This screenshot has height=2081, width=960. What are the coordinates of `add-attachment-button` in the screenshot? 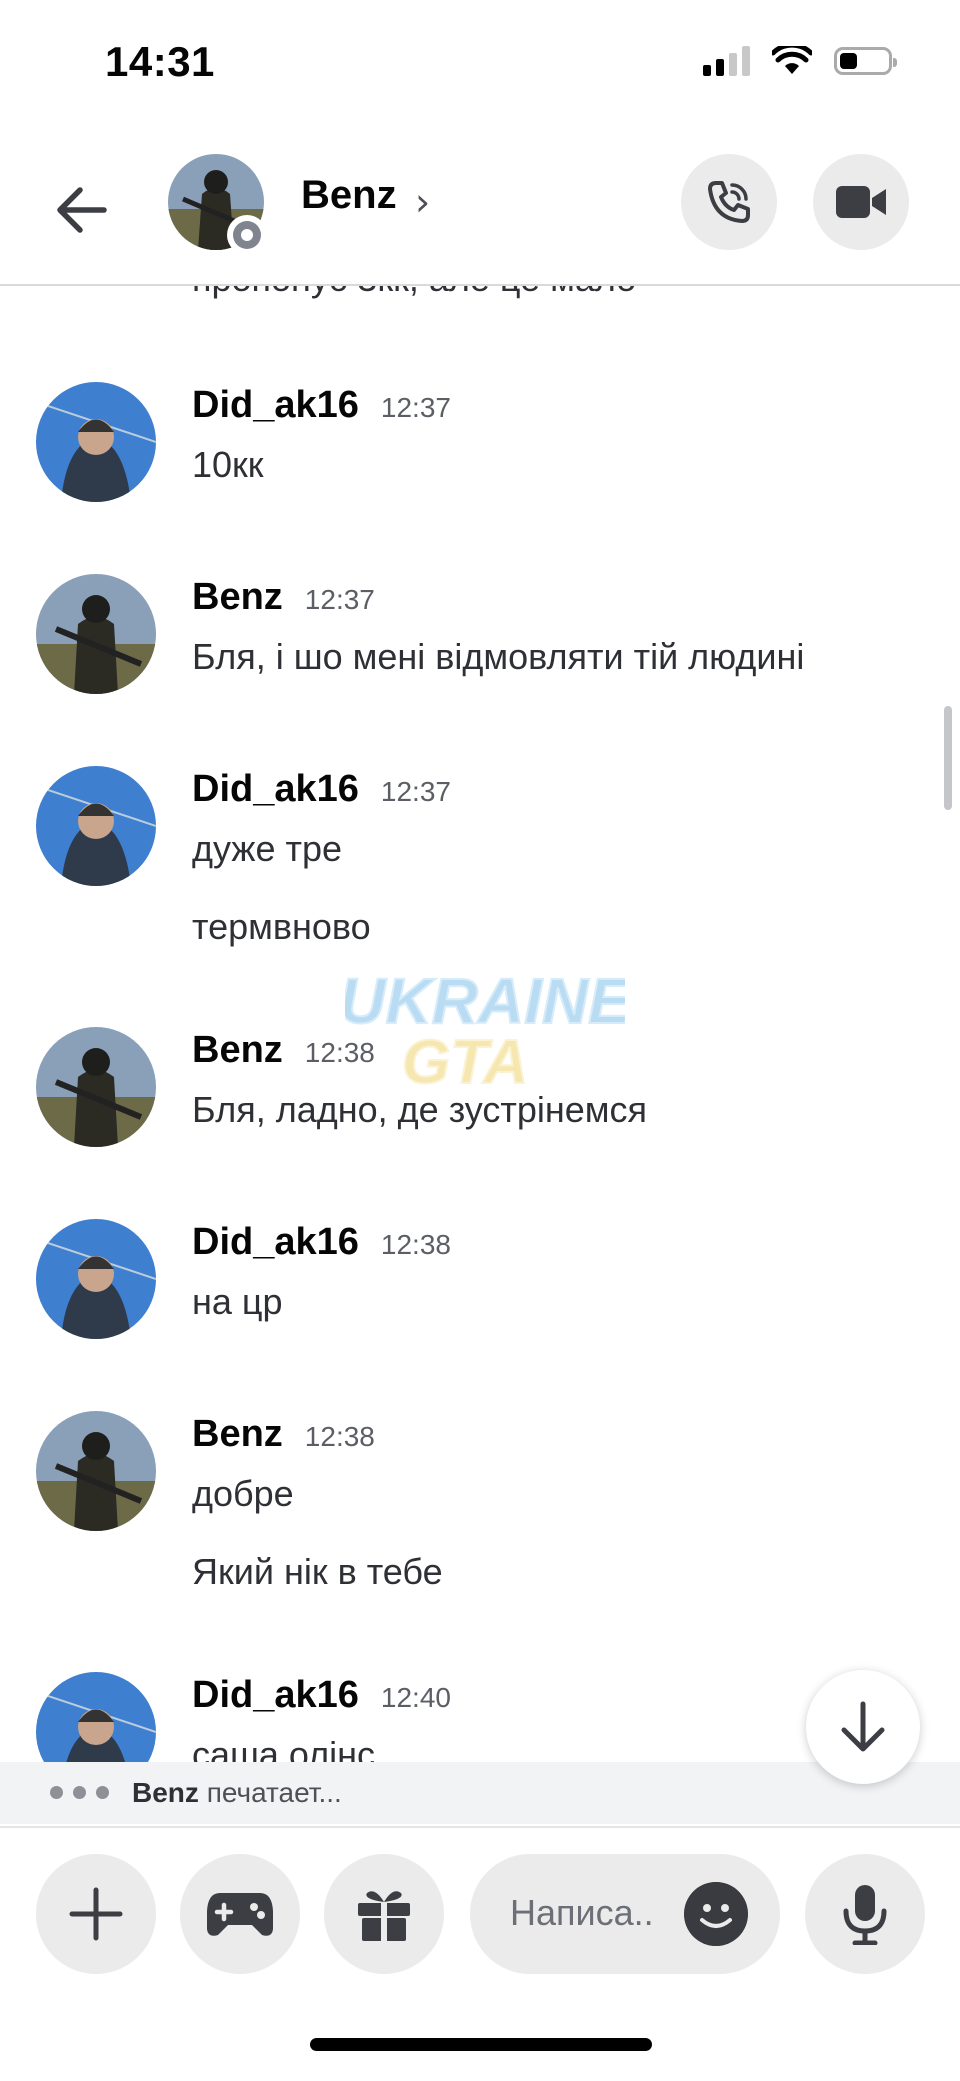 It's located at (96, 1914).